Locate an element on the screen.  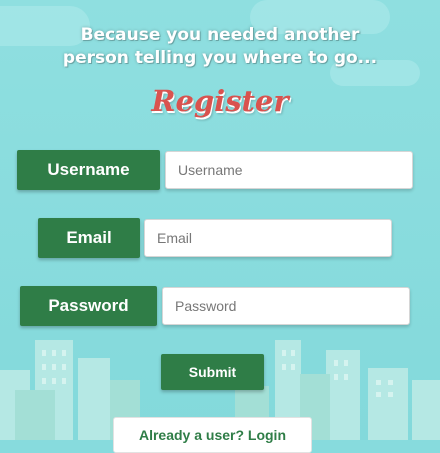
username-field is located at coordinates (289, 170).